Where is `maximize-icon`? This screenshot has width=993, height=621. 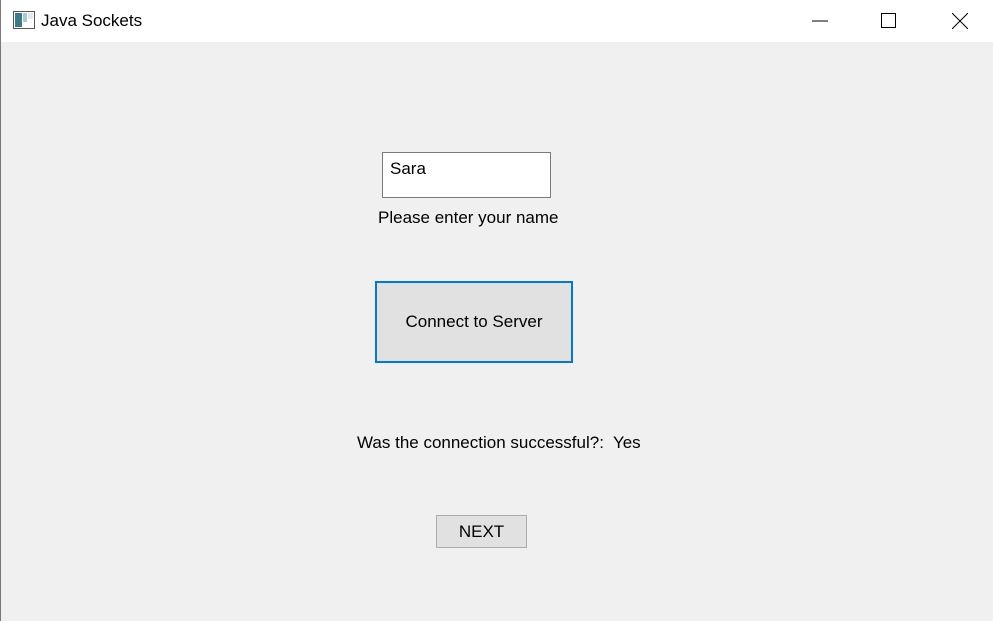 maximize-icon is located at coordinates (889, 21).